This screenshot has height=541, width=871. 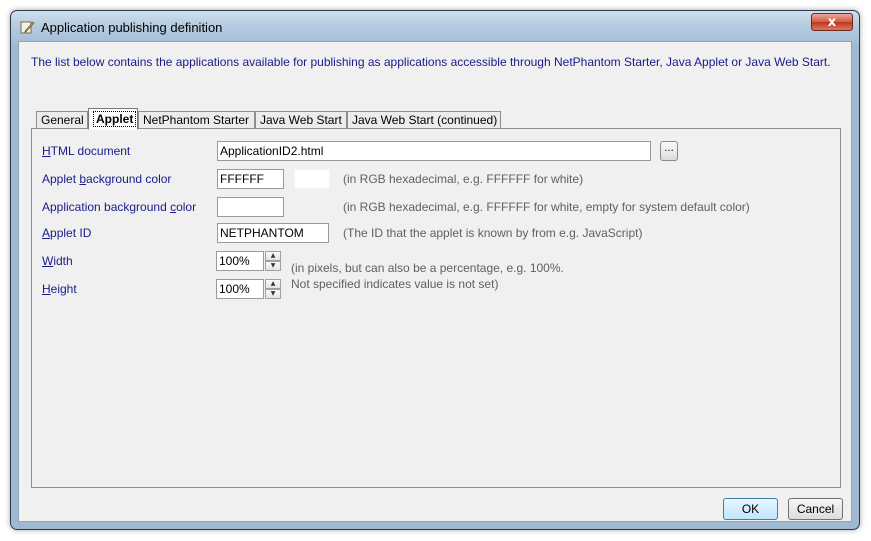 I want to click on title-bar: Application publishing definition x, so click(x=435, y=26).